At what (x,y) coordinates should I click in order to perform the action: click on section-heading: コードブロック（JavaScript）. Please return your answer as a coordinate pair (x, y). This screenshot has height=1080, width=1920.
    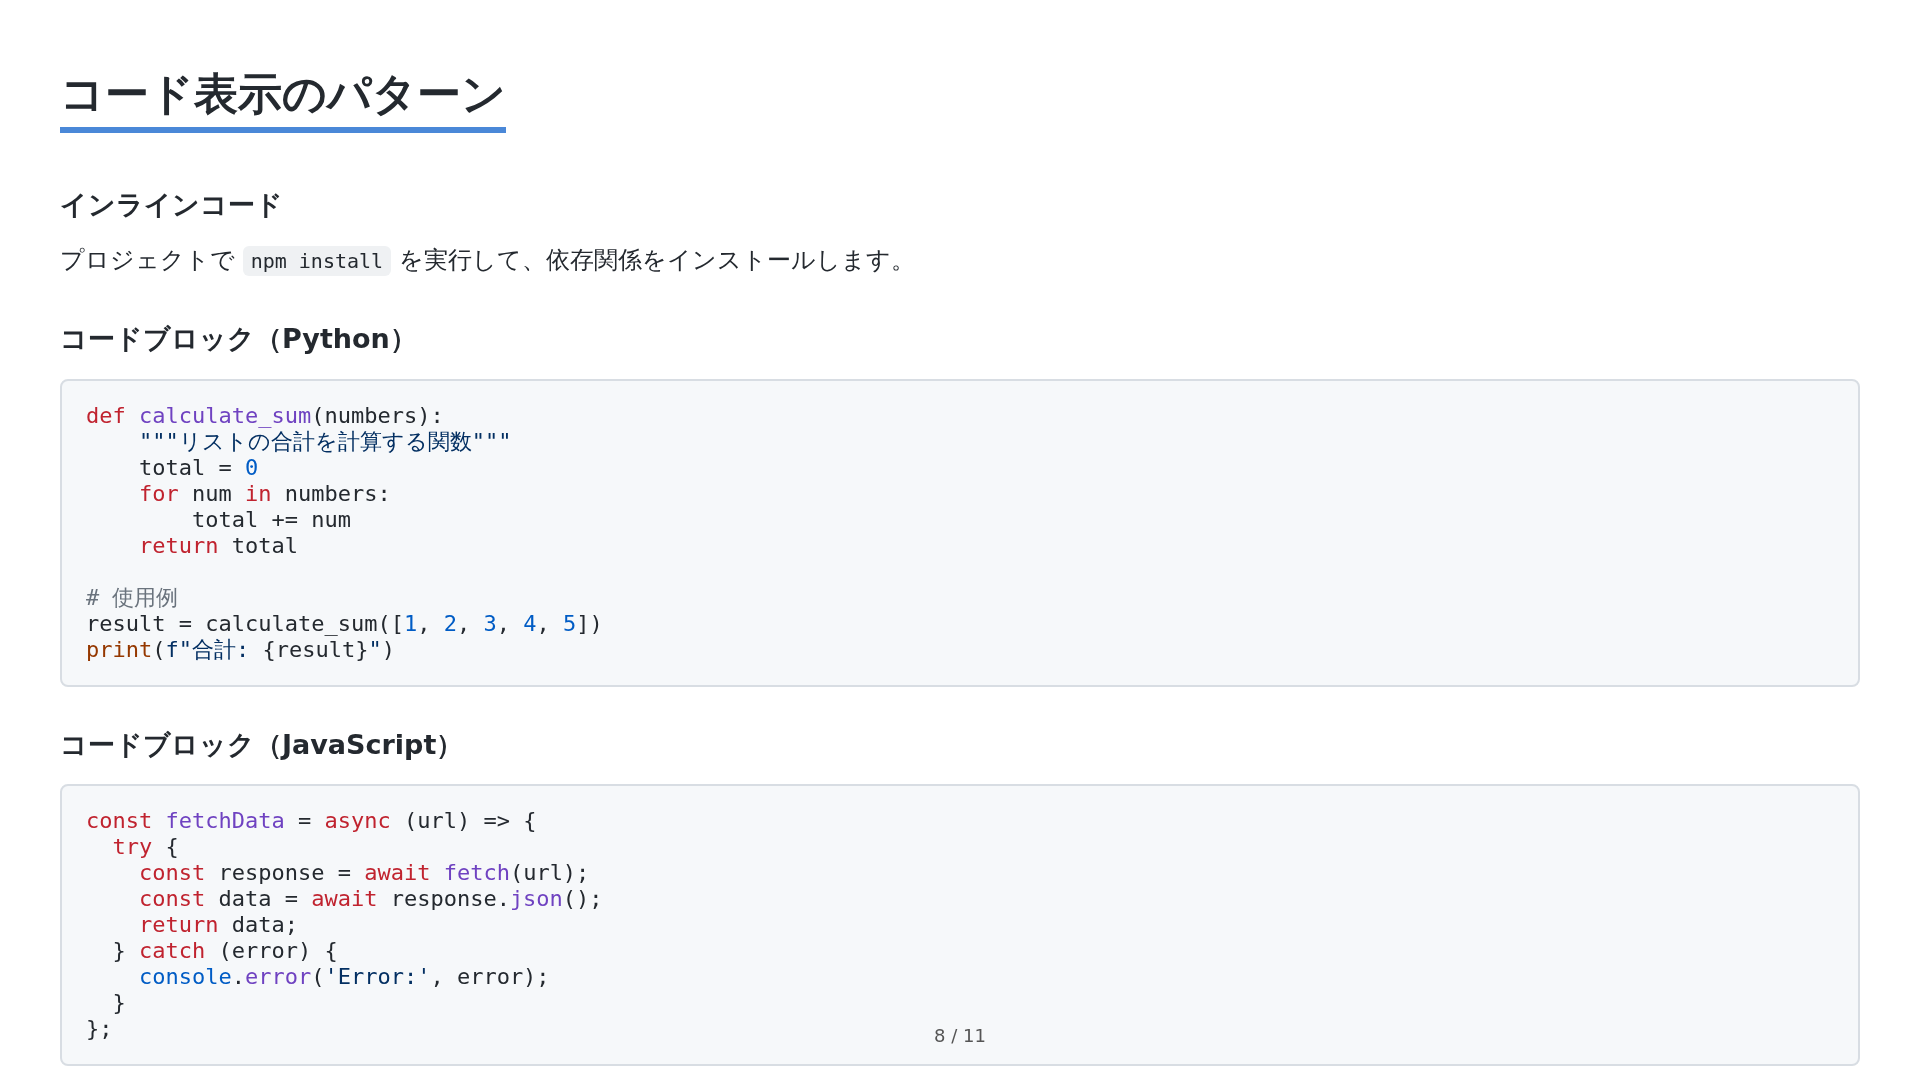
    Looking at the image, I should click on (262, 744).